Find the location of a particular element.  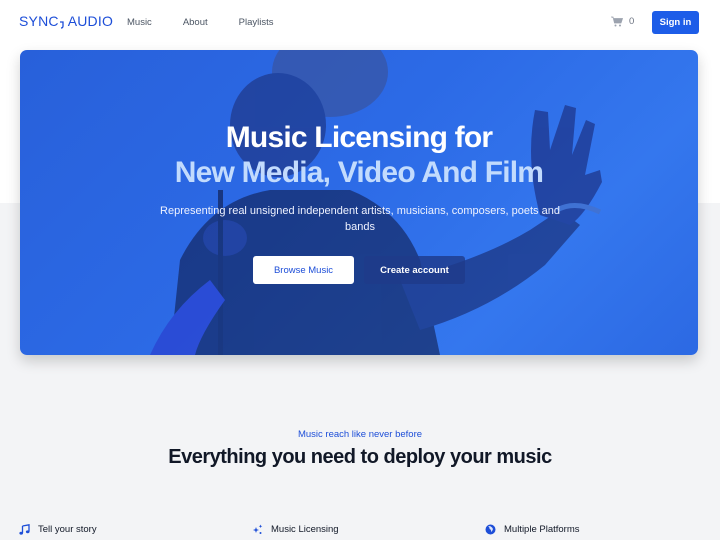

feature-label: Music Licensing is located at coordinates (305, 529).